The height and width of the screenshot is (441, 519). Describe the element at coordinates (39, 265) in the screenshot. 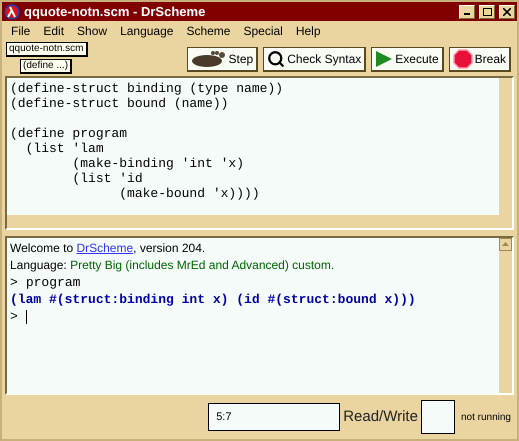

I see `language-label: Language:` at that location.